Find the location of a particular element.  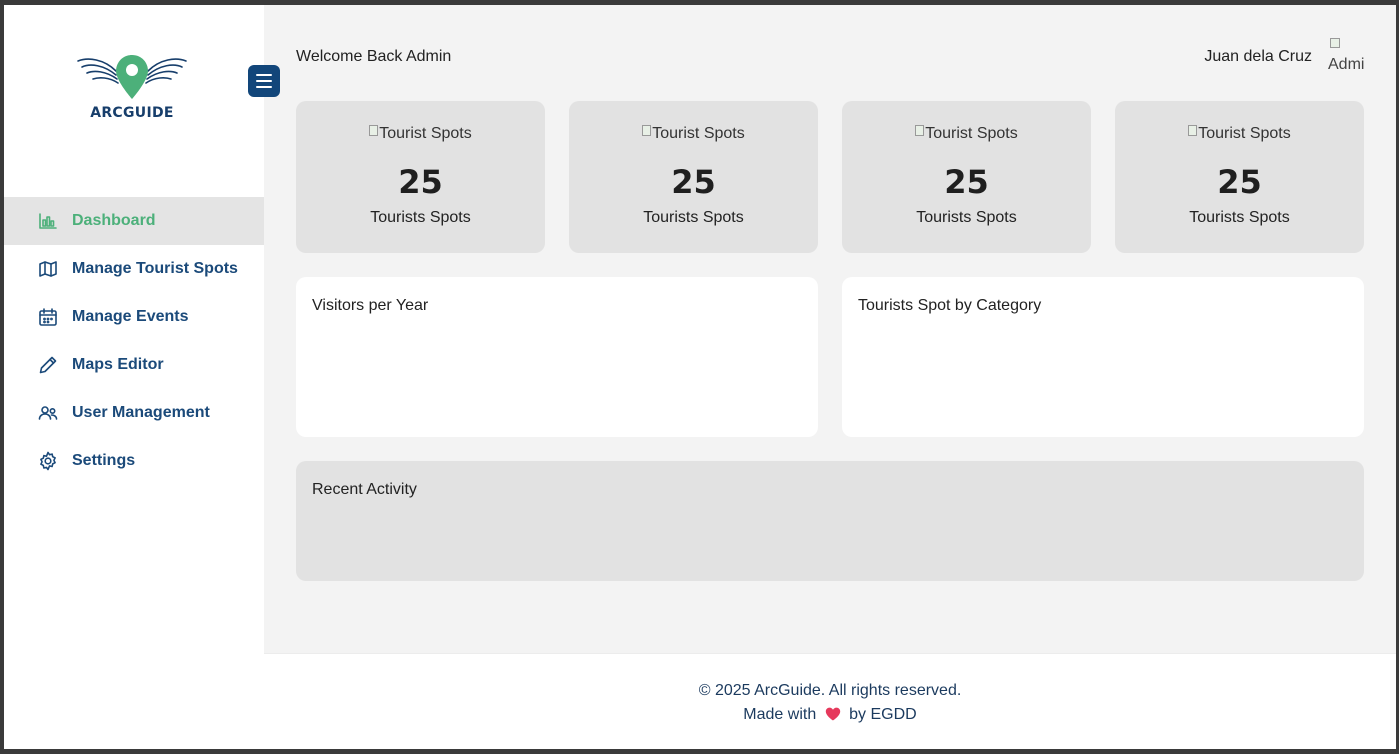

logo-text: ARCGUIDE is located at coordinates (132, 113).